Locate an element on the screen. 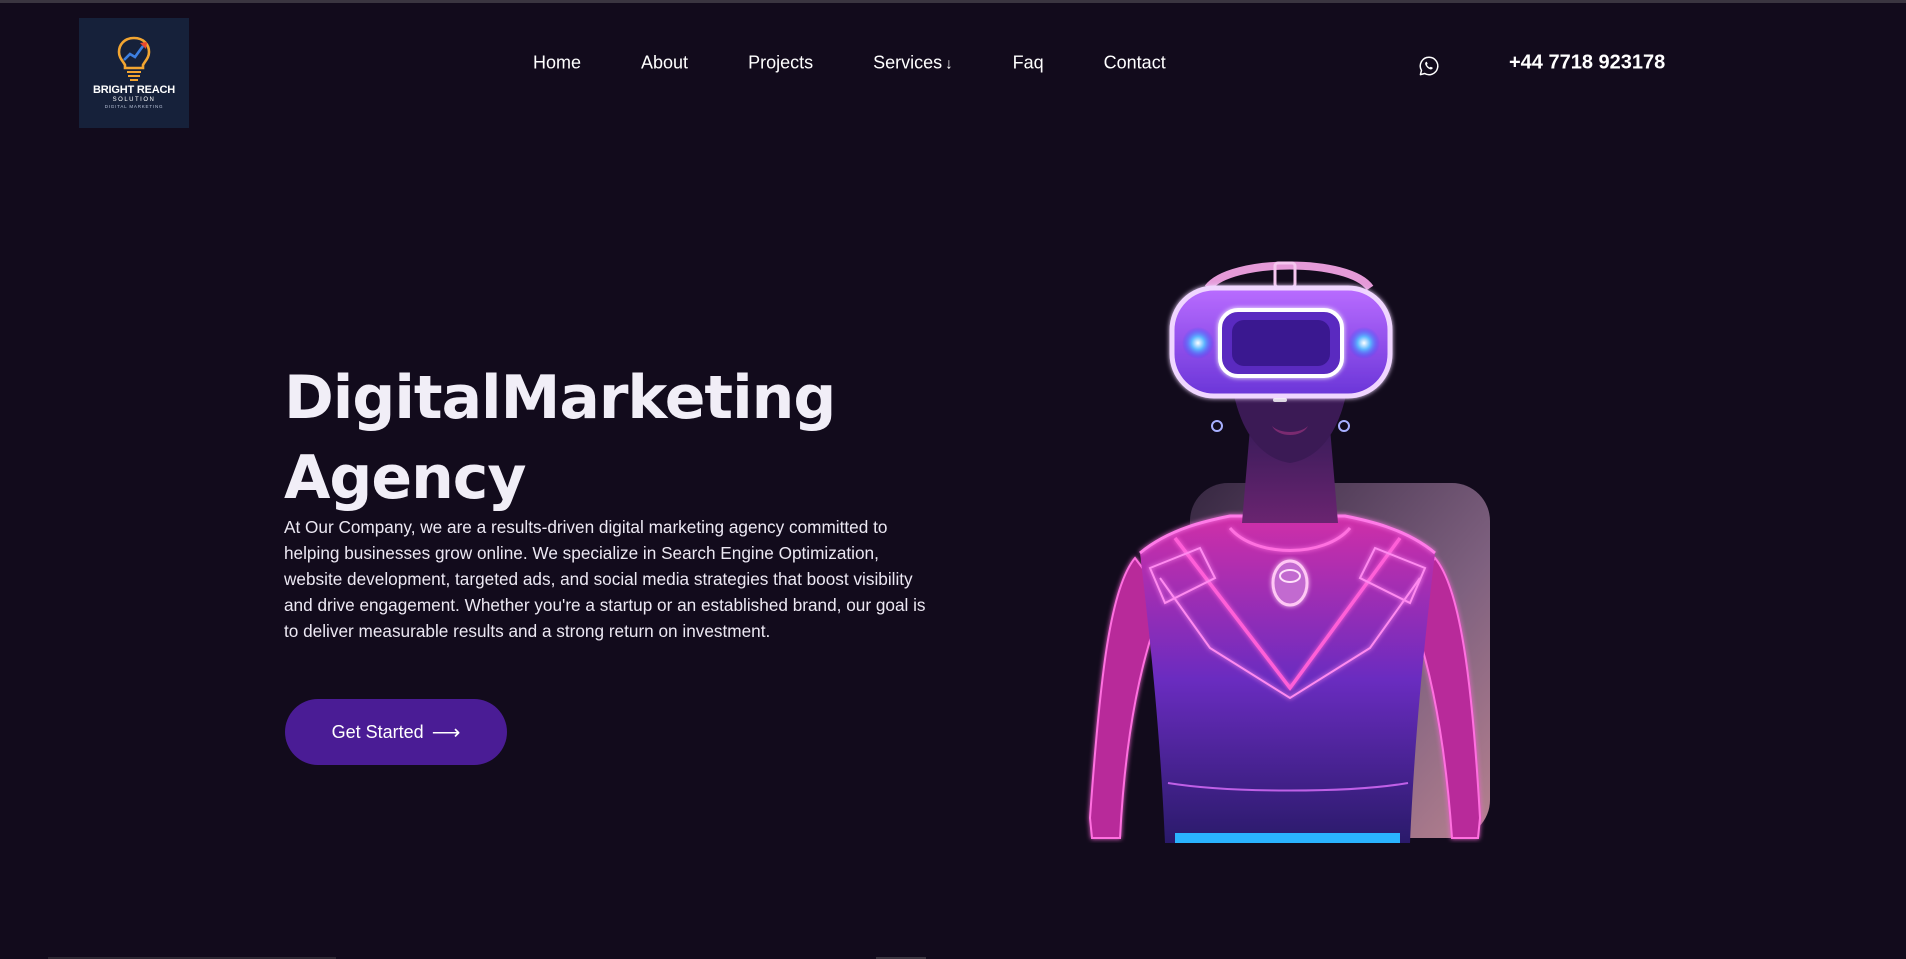  get-started-button: Get Started ⟶ is located at coordinates (396, 732).